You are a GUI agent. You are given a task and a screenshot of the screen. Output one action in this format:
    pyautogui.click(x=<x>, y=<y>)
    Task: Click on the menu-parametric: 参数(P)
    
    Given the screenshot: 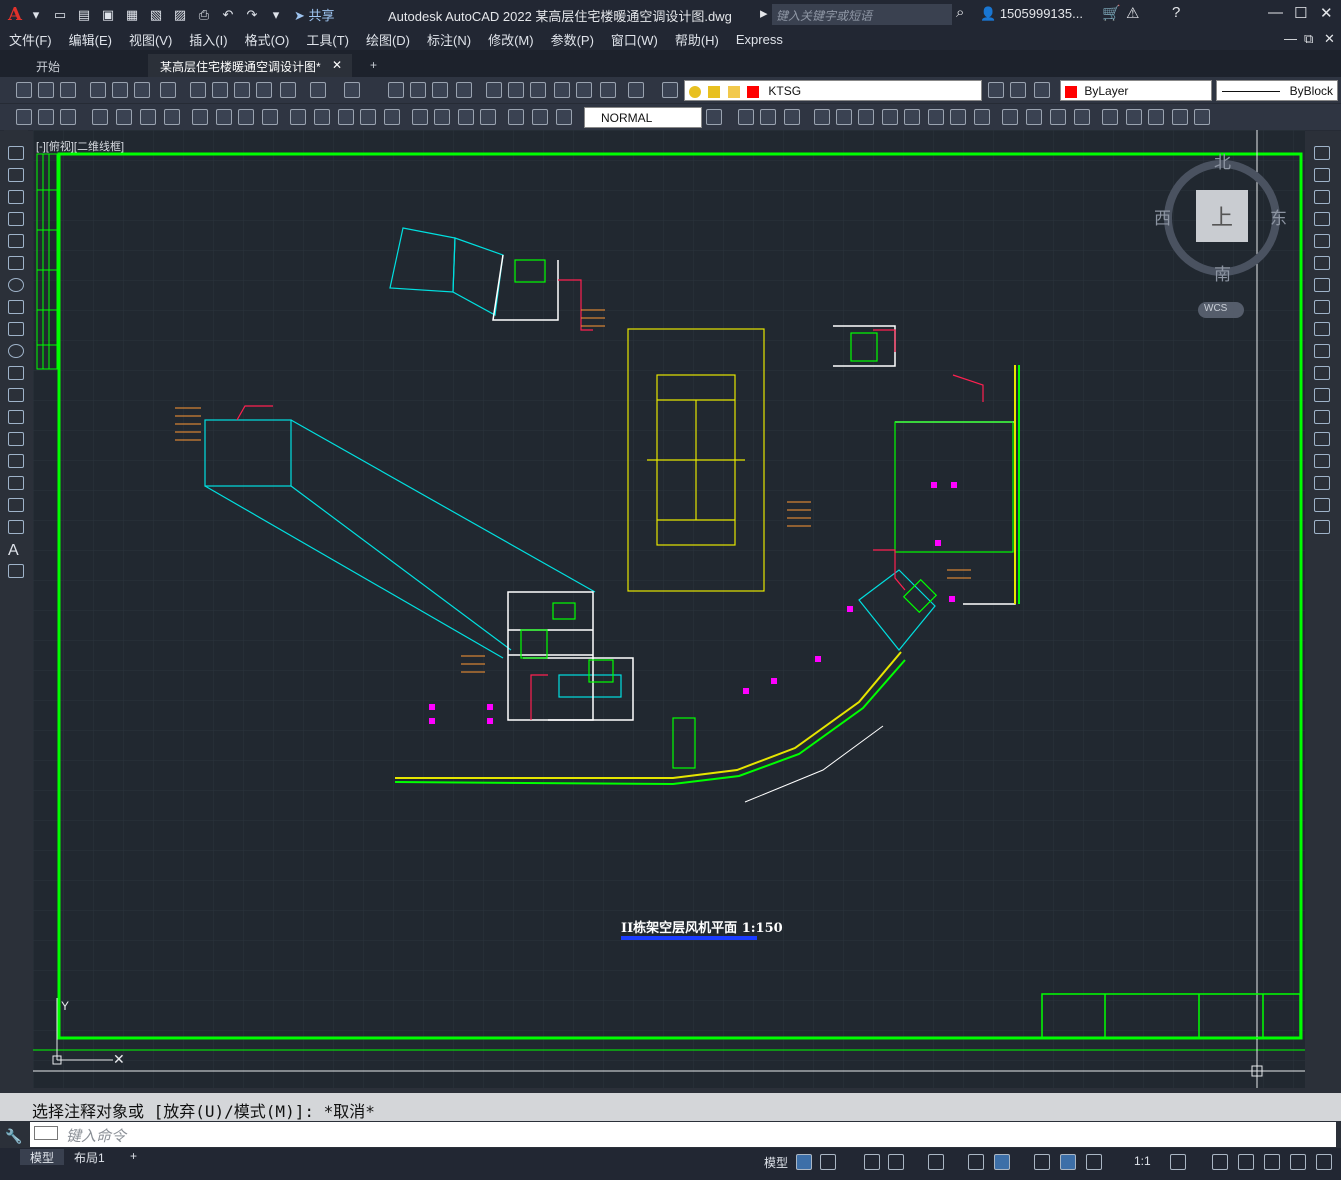 What is the action you would take?
    pyautogui.click(x=572, y=39)
    